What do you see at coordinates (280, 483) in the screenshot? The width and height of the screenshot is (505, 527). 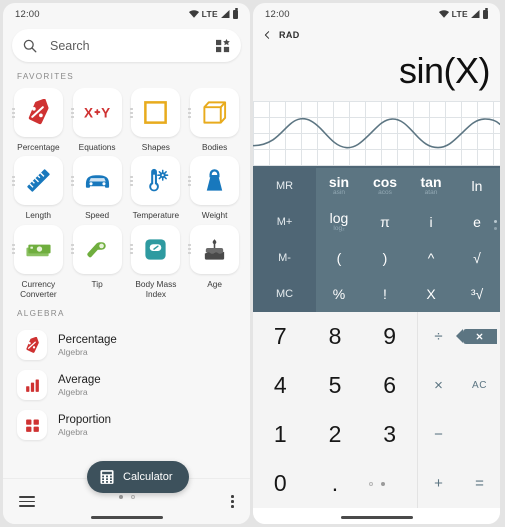 I see `number-key-0: 0` at bounding box center [280, 483].